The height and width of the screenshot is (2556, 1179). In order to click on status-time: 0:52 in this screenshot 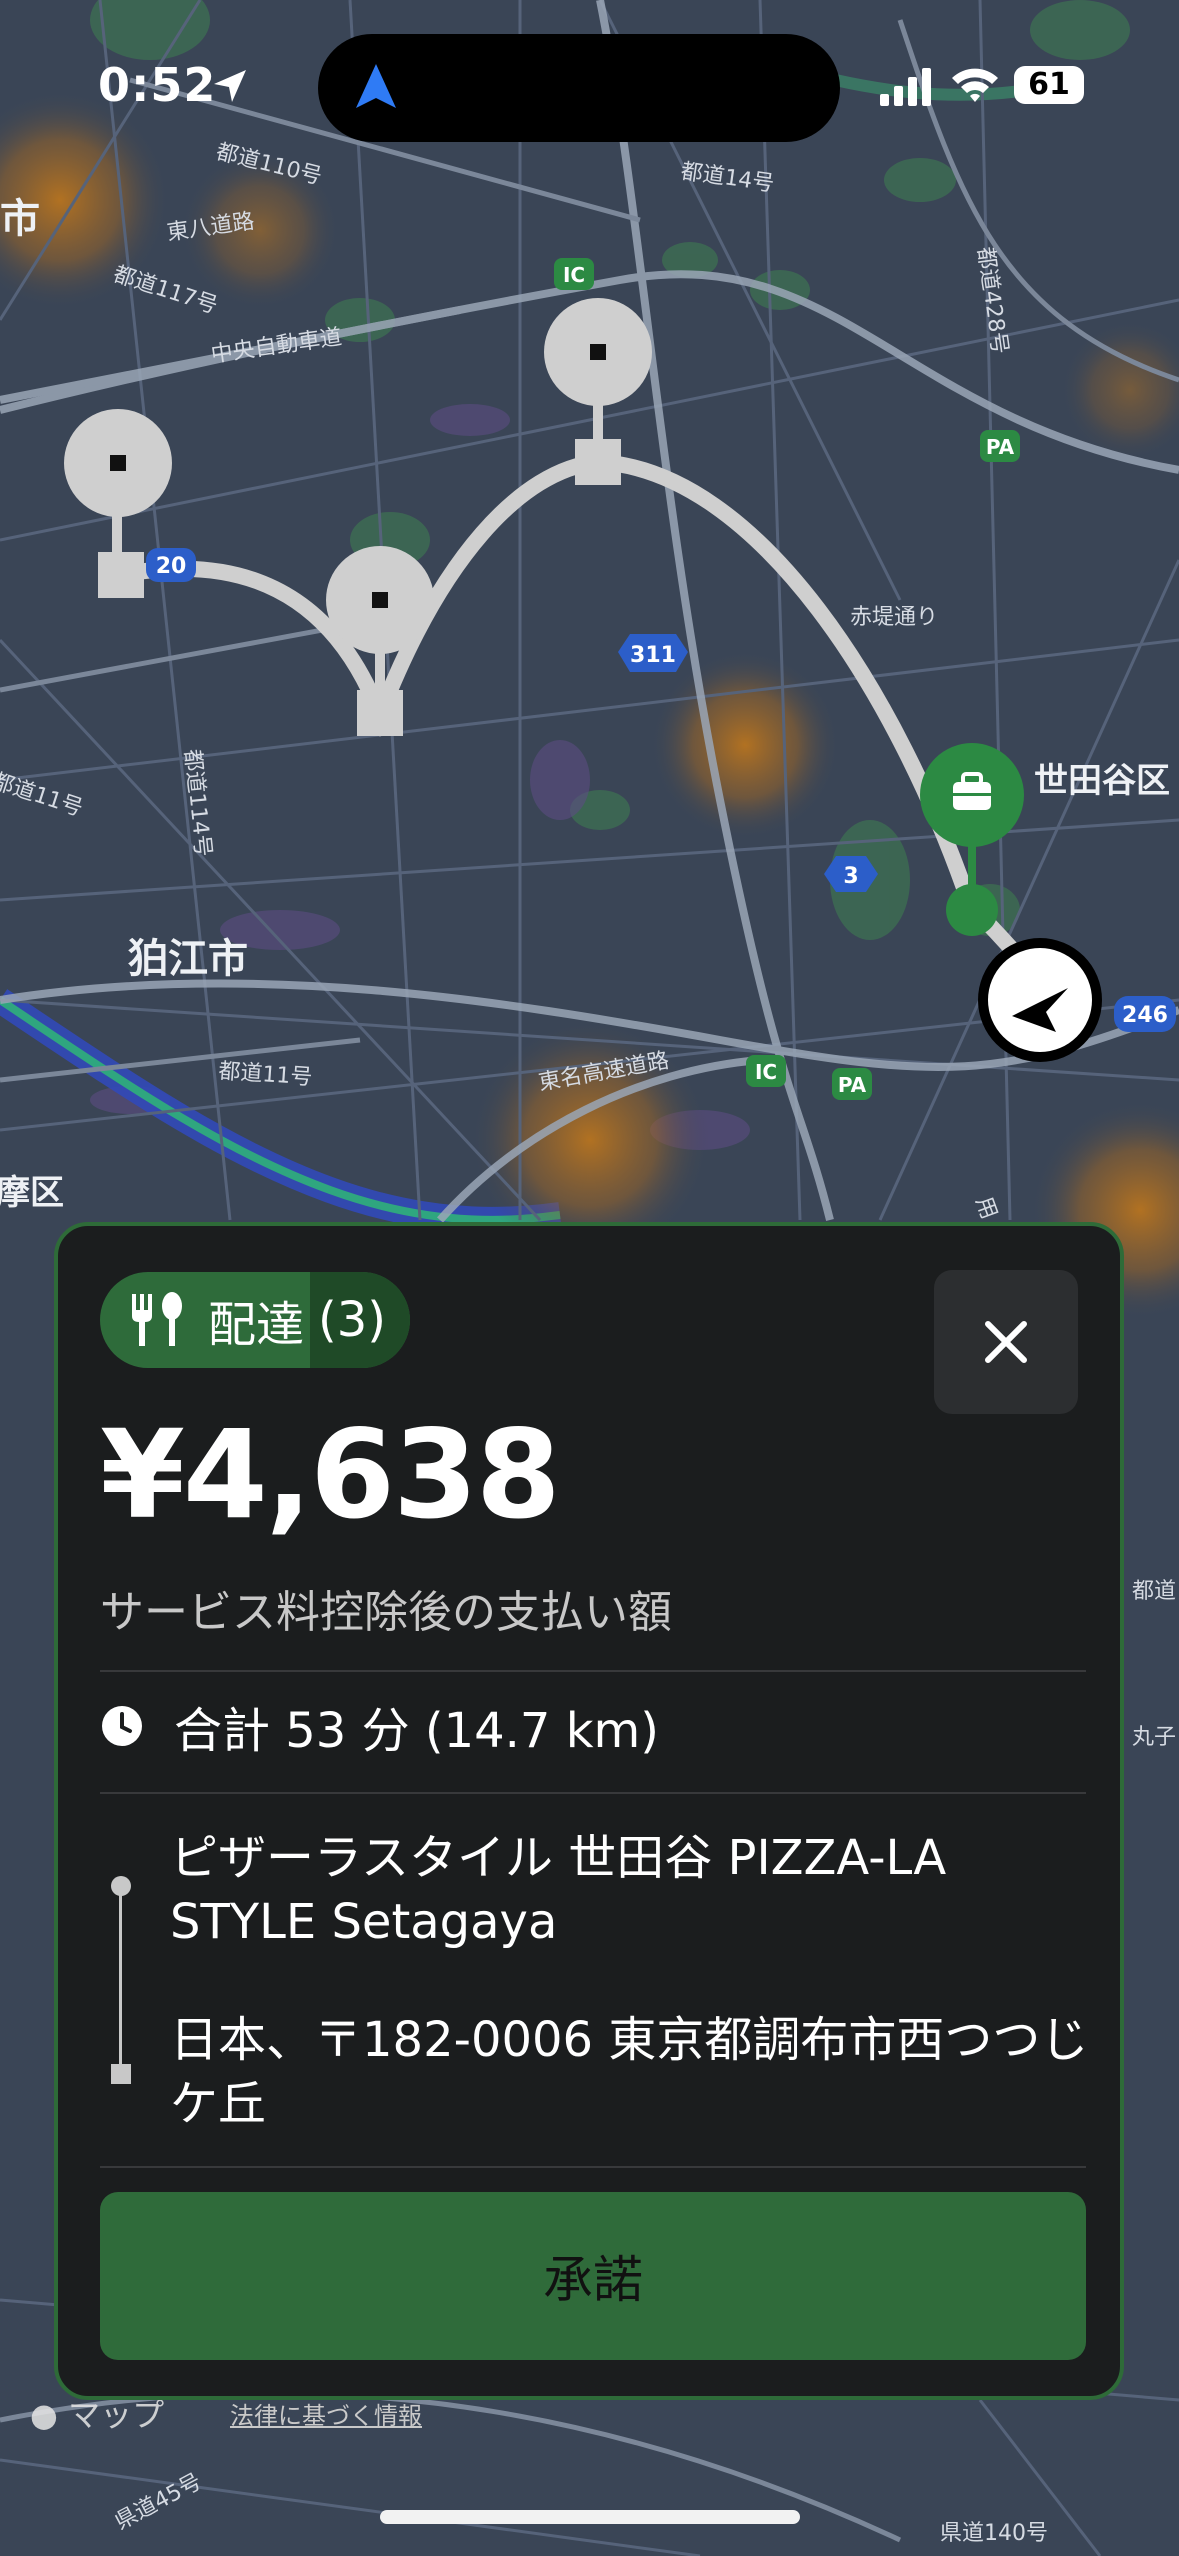, I will do `click(157, 85)`.